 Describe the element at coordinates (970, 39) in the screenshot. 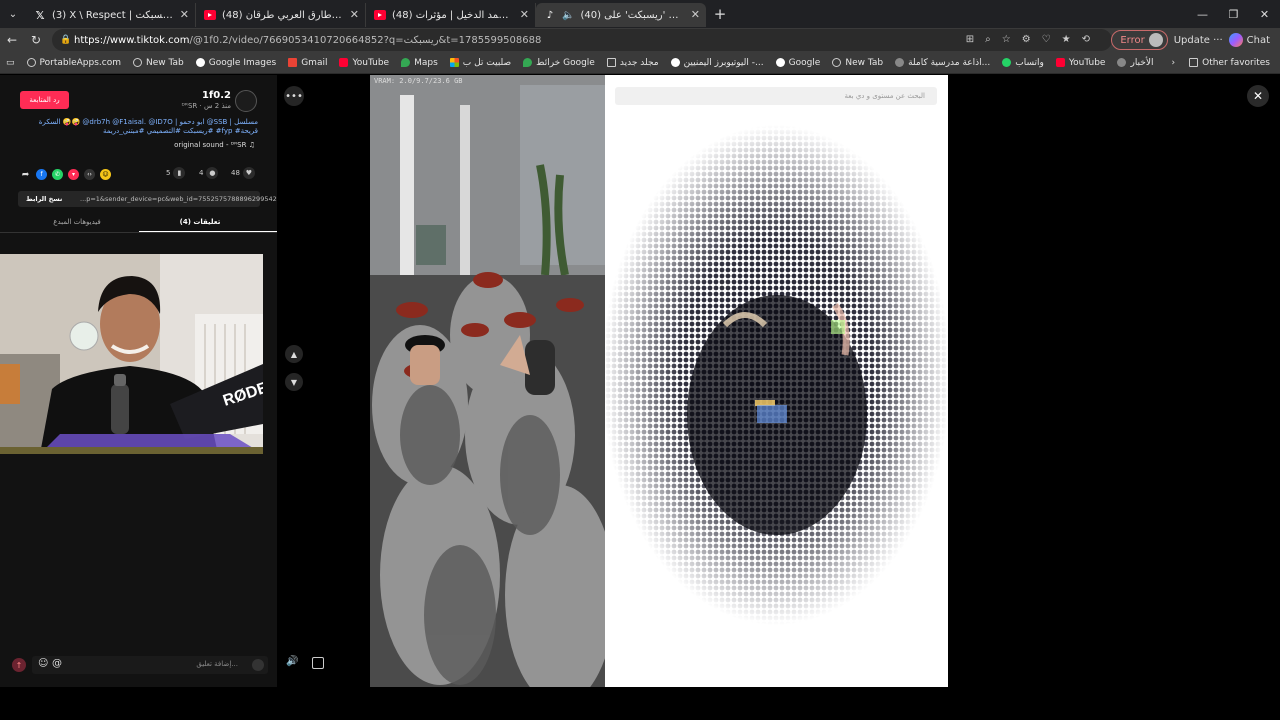

I see `app-available-icon: ⊞` at that location.